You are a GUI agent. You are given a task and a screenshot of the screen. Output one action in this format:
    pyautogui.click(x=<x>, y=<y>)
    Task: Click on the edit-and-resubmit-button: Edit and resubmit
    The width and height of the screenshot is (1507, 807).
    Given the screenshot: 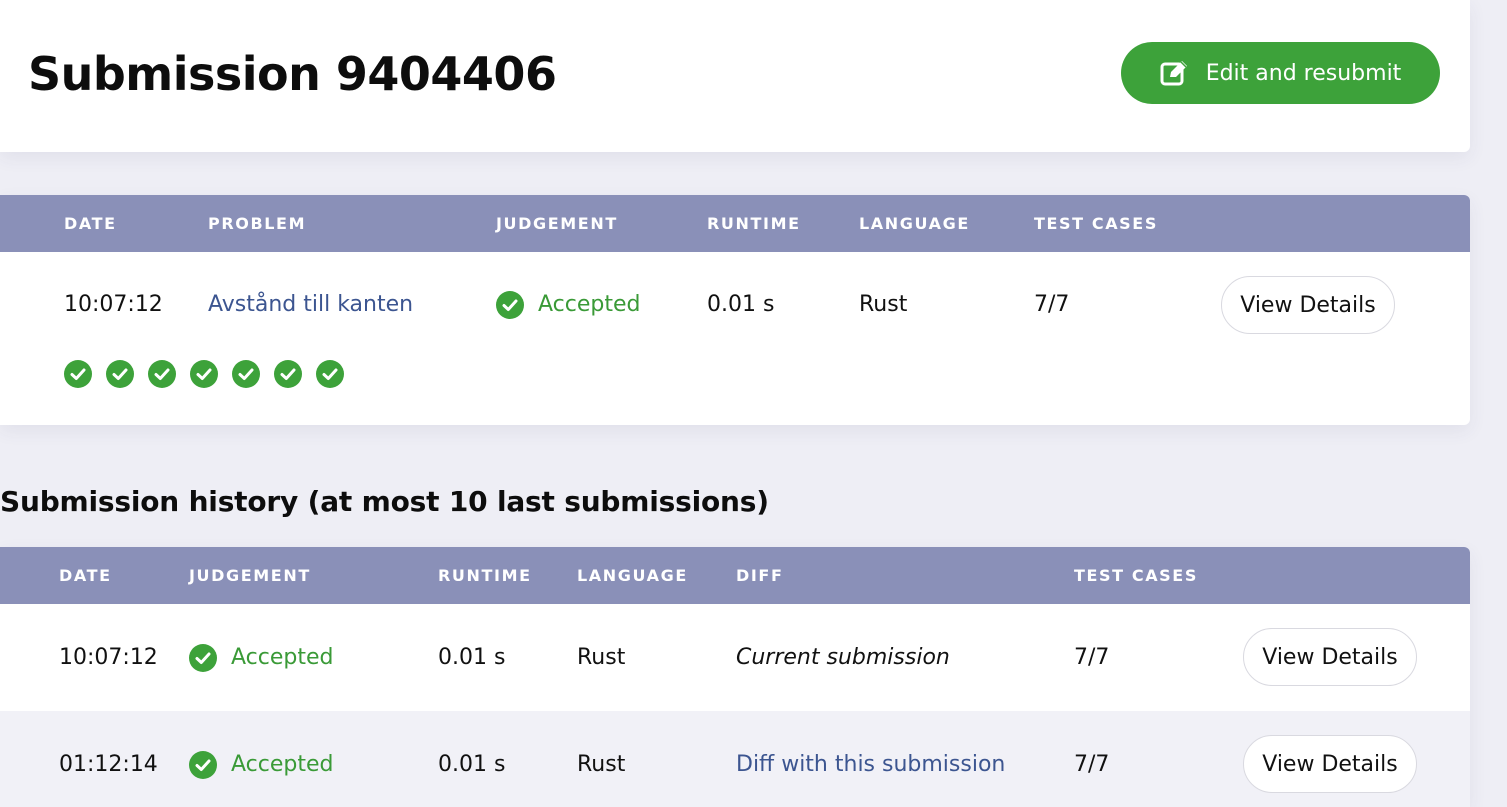 What is the action you would take?
    pyautogui.click(x=1280, y=73)
    